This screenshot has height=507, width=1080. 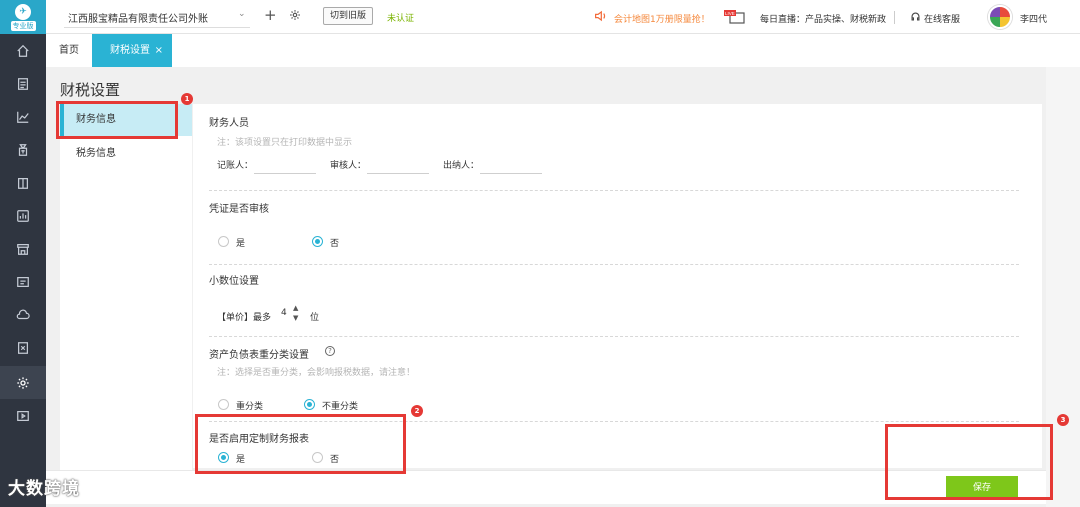 What do you see at coordinates (187, 99) in the screenshot?
I see `annotation-badge-1: 1` at bounding box center [187, 99].